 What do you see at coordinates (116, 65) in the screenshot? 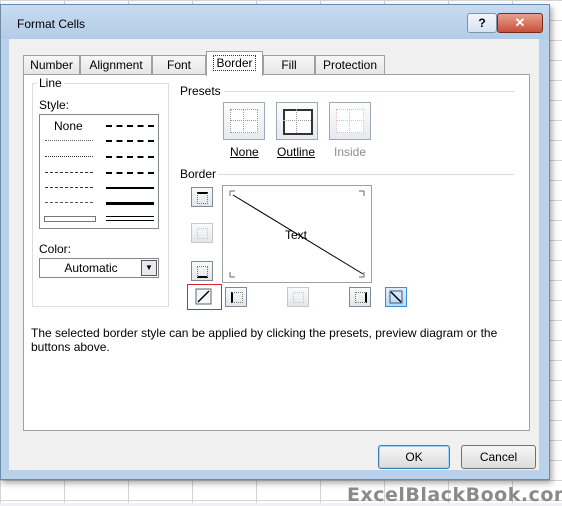
I see `tab-alignment: Alignment` at bounding box center [116, 65].